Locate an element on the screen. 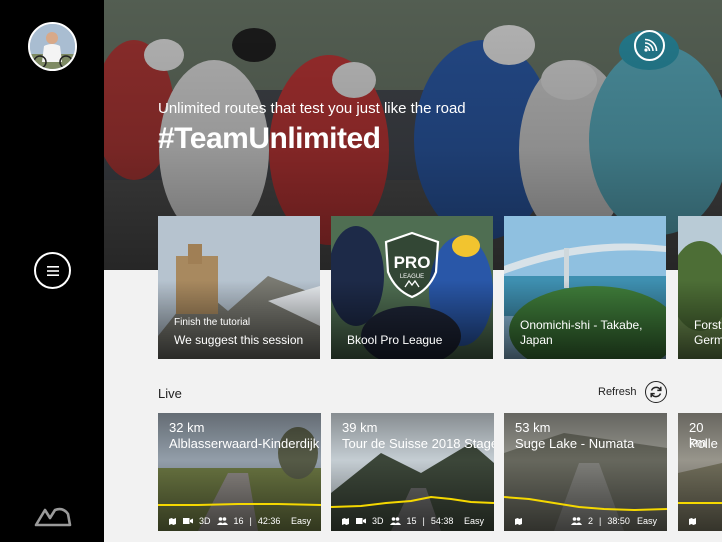 The image size is (722, 542). pro-league-badge-icon: PRO LEAGUE is located at coordinates (412, 265).